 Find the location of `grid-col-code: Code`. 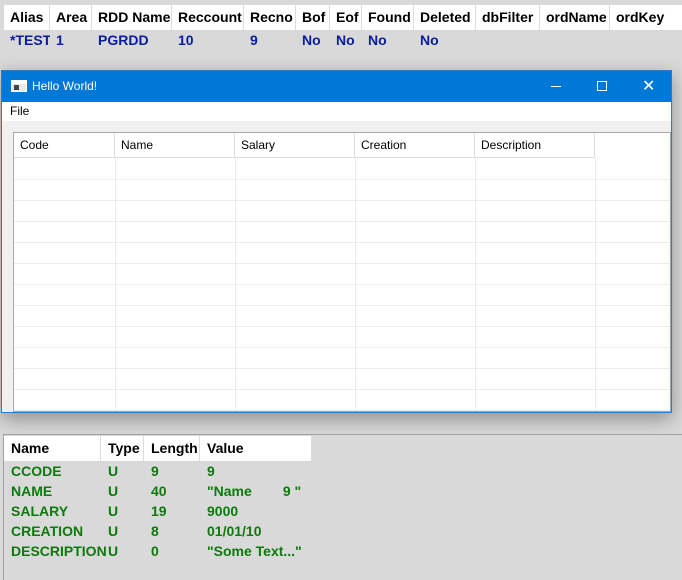

grid-col-code: Code is located at coordinates (64, 145).